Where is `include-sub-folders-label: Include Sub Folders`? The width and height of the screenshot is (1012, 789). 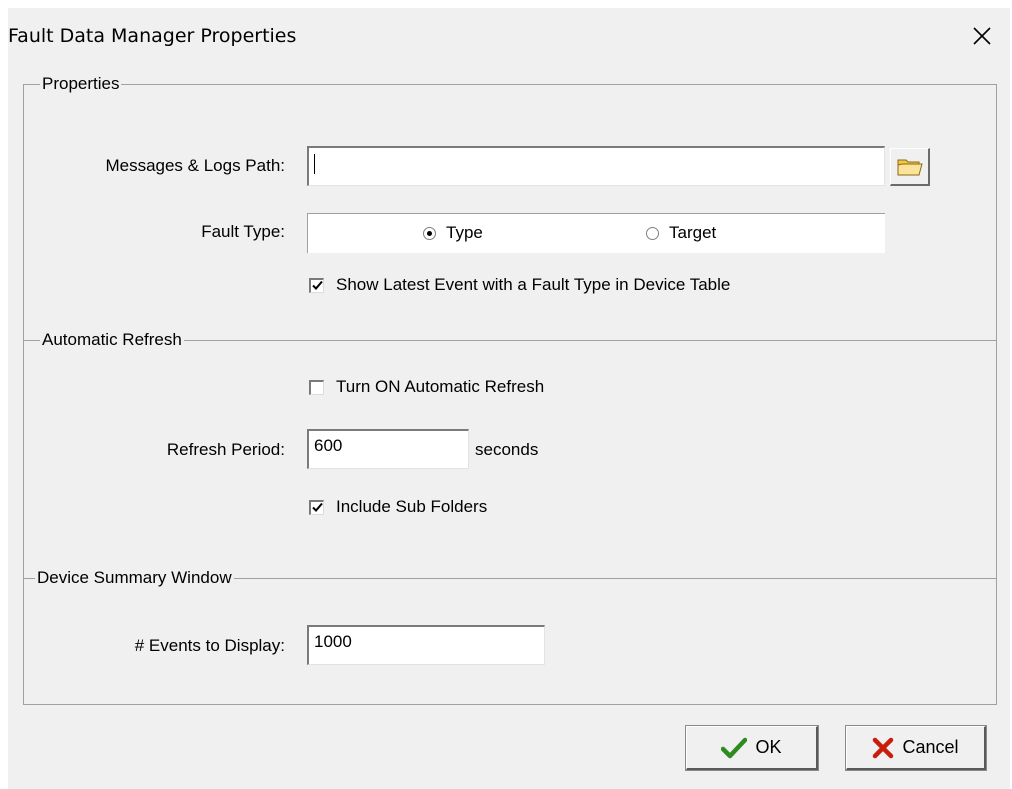
include-sub-folders-label: Include Sub Folders is located at coordinates (412, 506).